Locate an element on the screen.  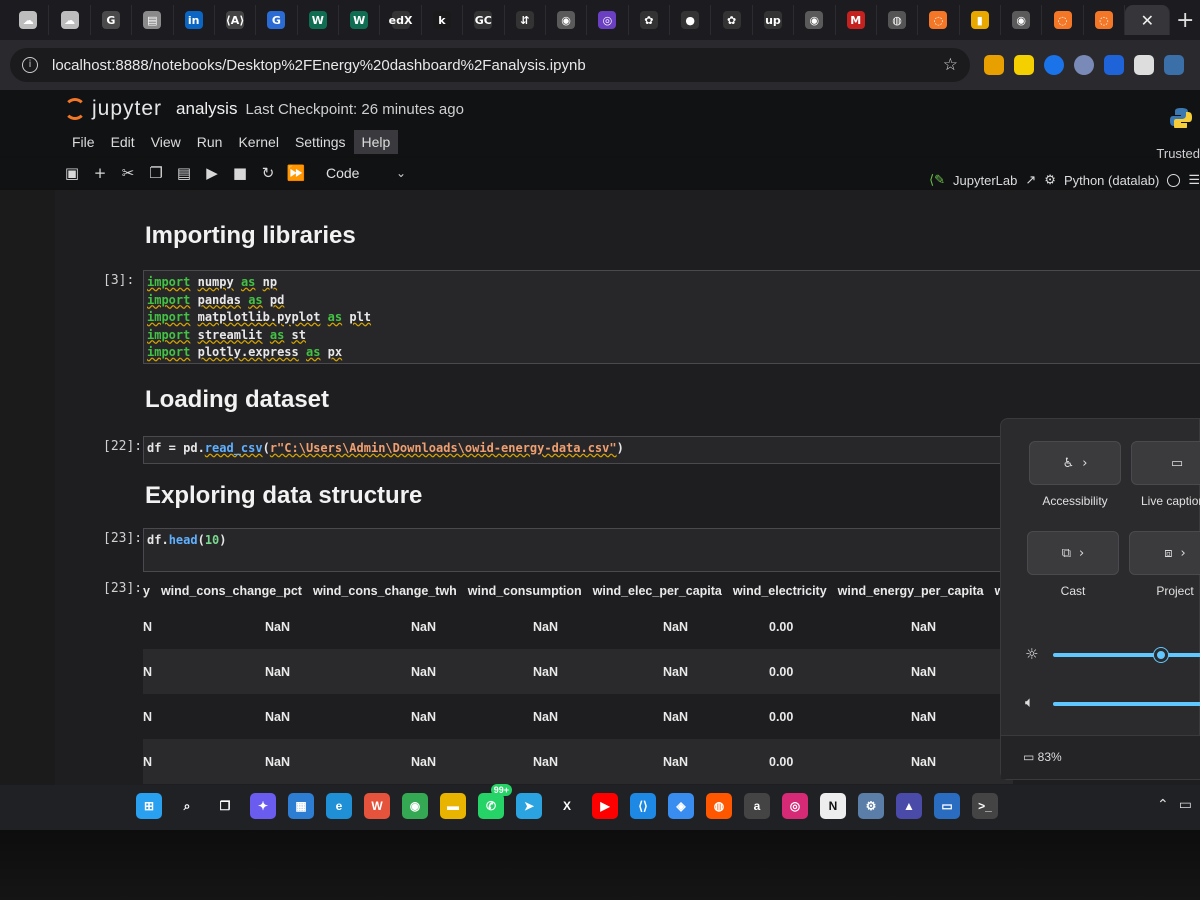
browser-tab: ⟨A⟩ is located at coordinates (236, 20).